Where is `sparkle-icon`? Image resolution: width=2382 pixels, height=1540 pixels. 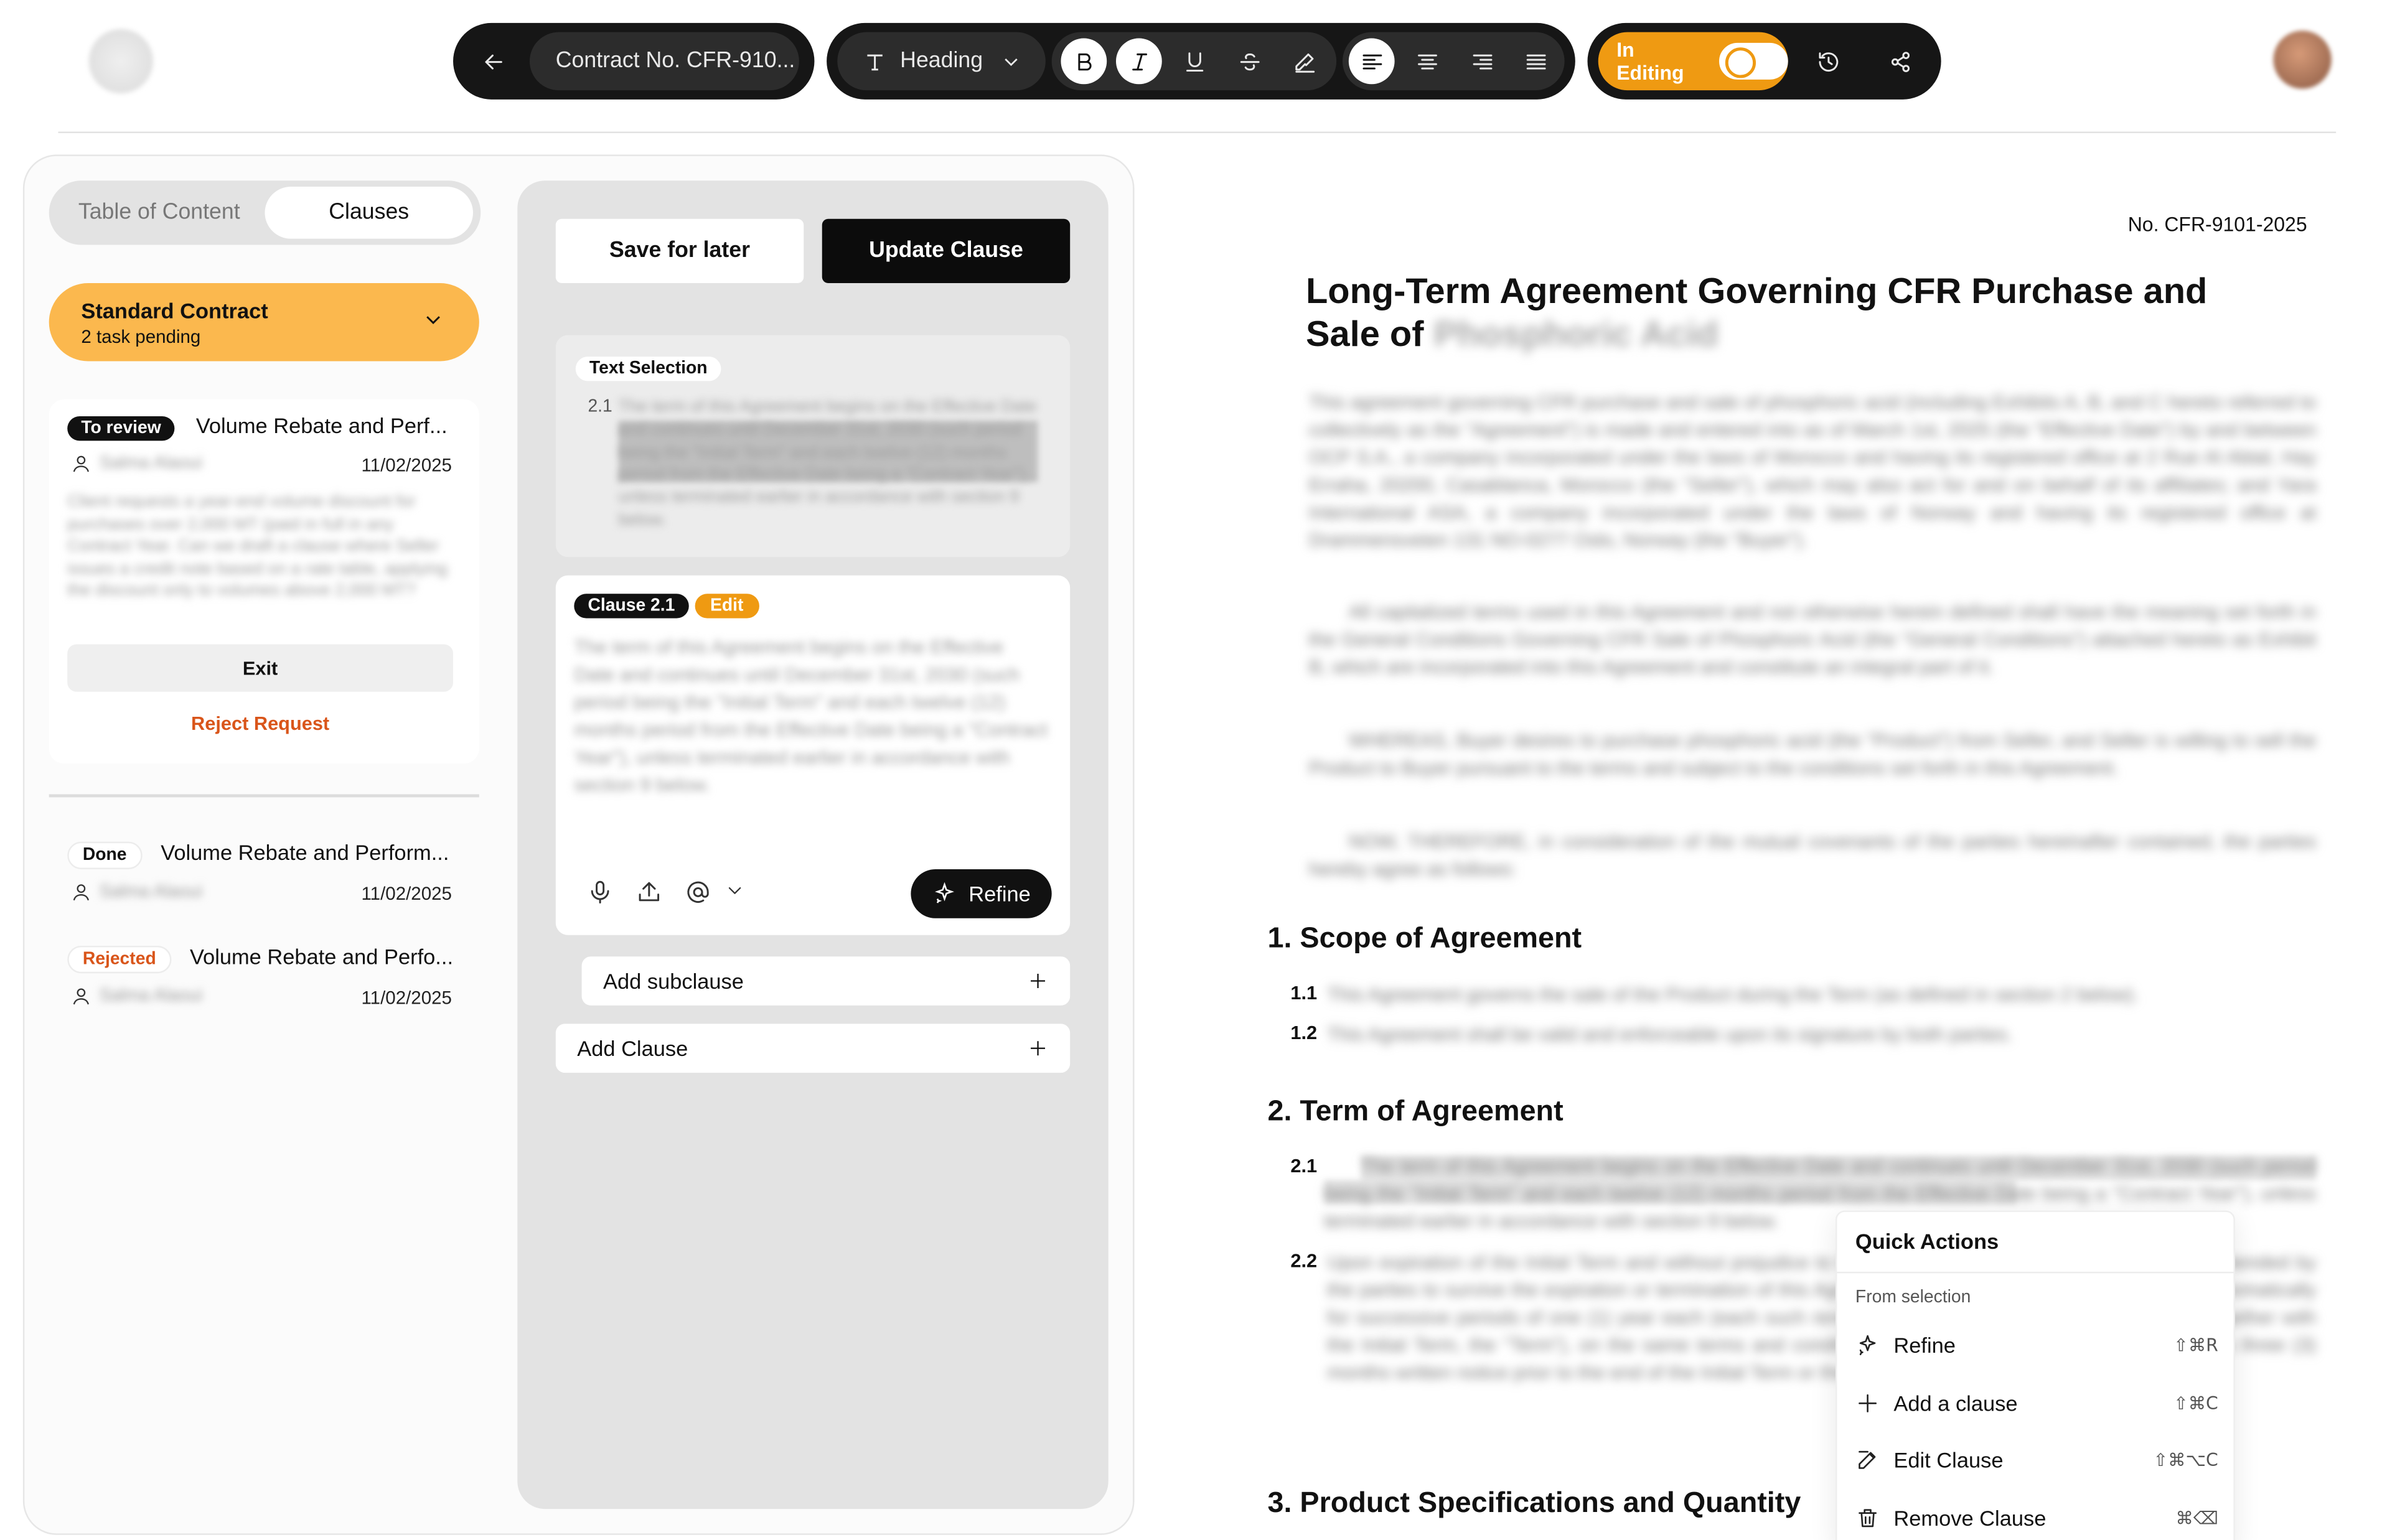 sparkle-icon is located at coordinates (1867, 1345).